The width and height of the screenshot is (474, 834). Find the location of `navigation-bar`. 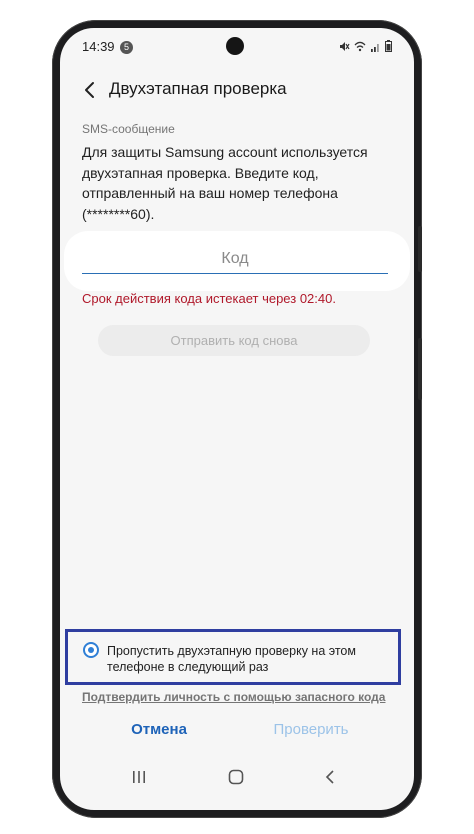

navigation-bar is located at coordinates (237, 777).